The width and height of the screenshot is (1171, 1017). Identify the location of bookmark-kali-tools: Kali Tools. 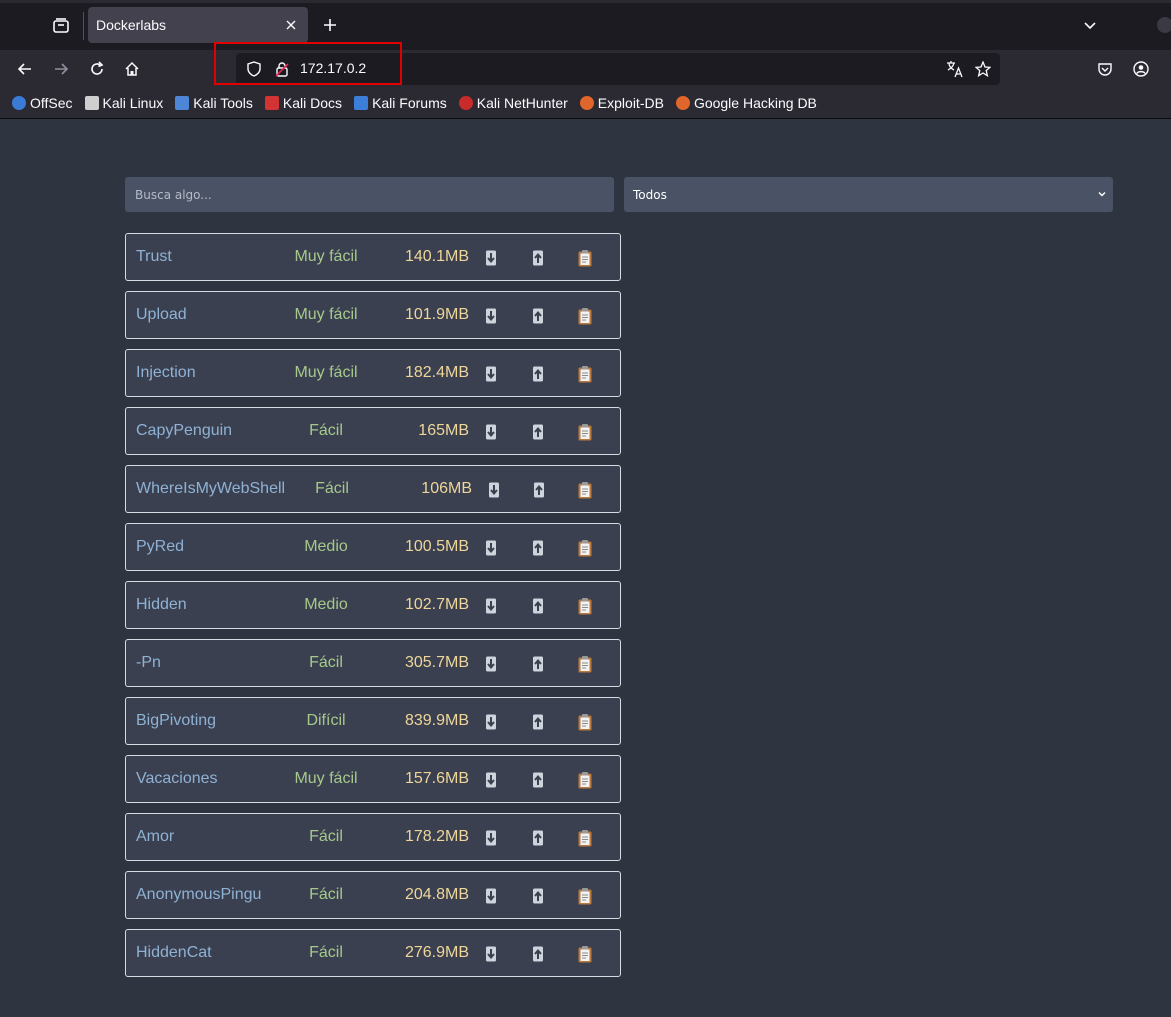
(214, 103).